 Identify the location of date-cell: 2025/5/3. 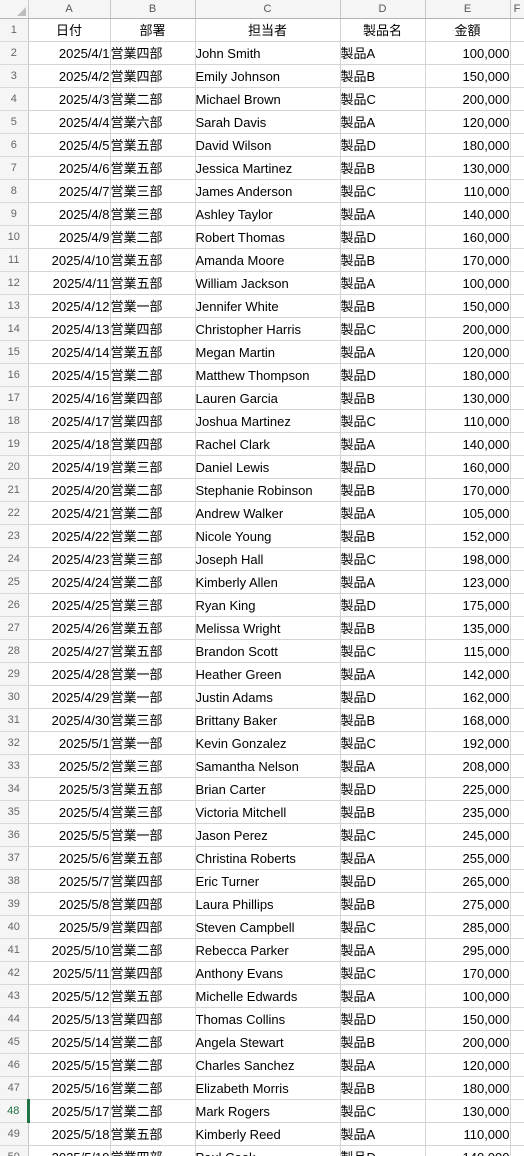
(69, 789).